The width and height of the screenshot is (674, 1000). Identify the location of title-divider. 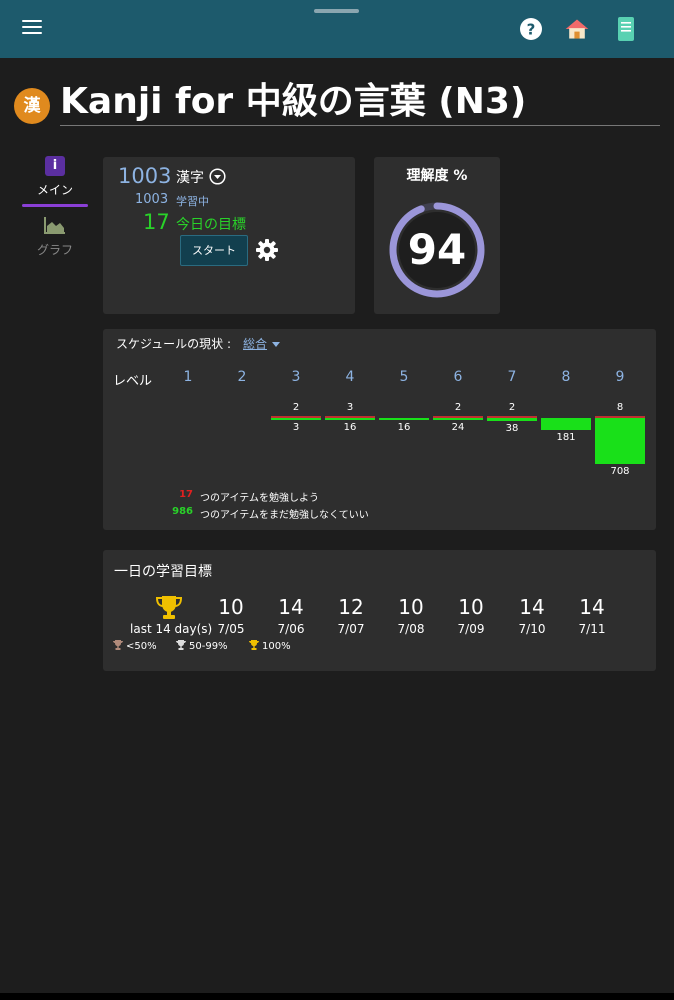
(360, 125).